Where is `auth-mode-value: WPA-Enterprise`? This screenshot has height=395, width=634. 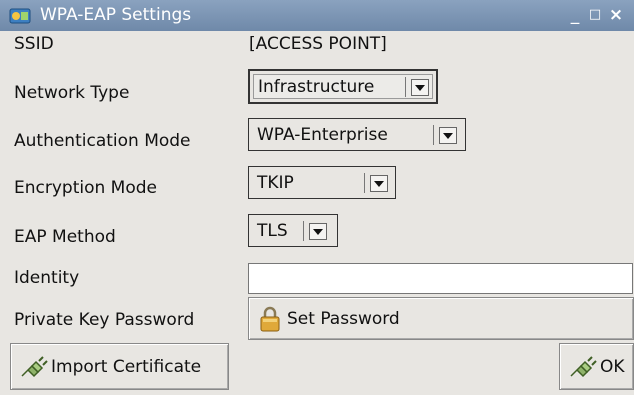
auth-mode-value: WPA-Enterprise is located at coordinates (322, 135).